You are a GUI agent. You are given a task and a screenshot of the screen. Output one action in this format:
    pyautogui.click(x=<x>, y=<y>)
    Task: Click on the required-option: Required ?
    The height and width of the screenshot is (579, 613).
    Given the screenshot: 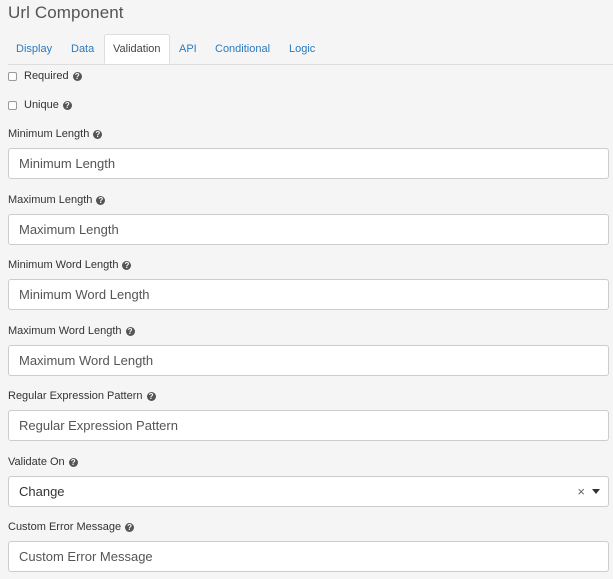 What is the action you would take?
    pyautogui.click(x=45, y=76)
    